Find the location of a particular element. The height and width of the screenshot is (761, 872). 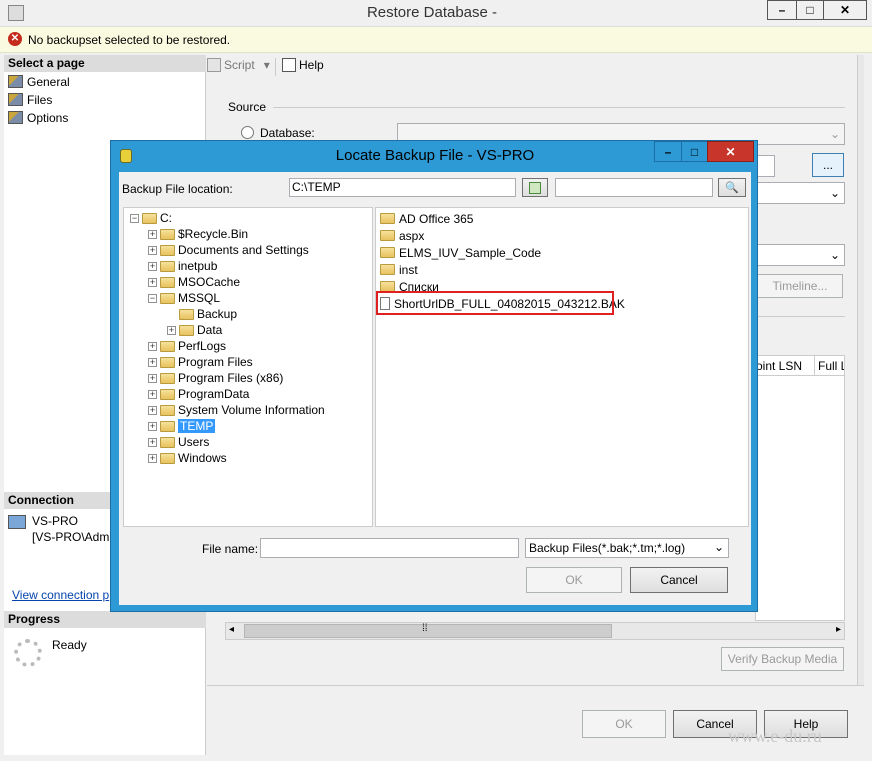

search-button: 🔍 is located at coordinates (732, 187).